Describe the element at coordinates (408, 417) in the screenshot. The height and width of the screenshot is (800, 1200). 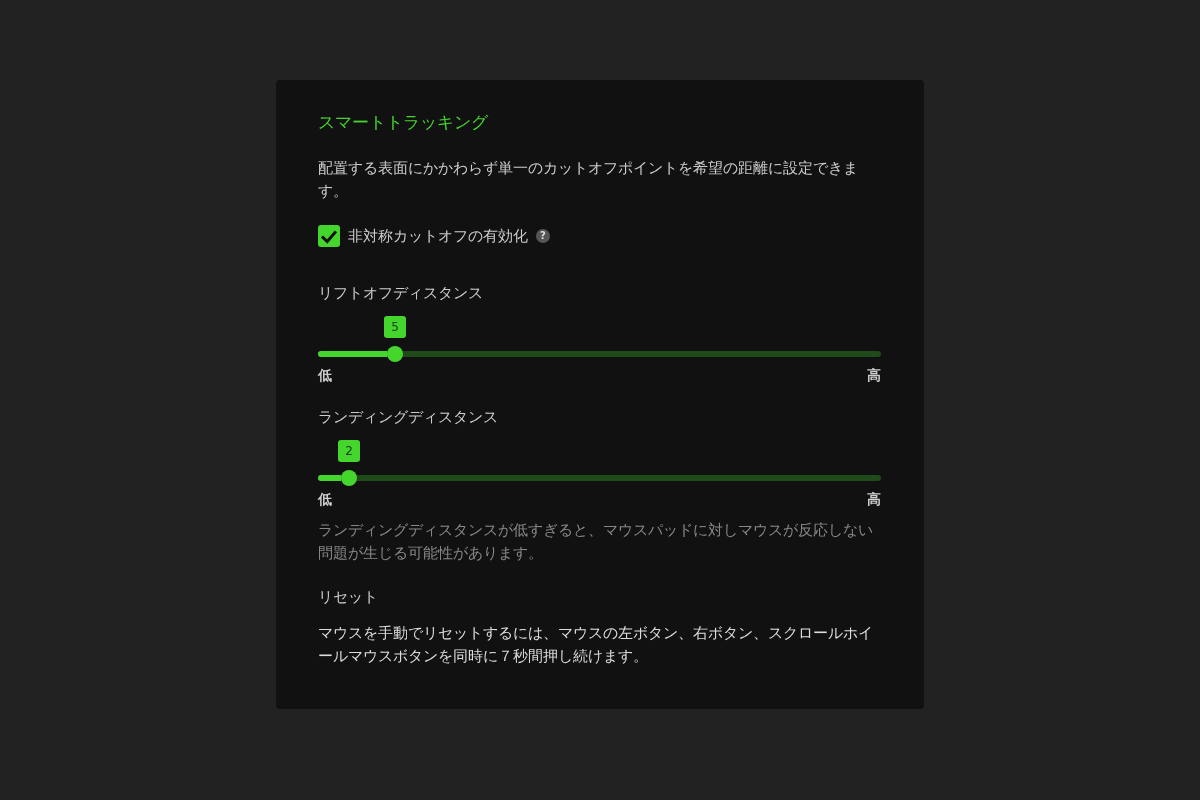
I see `slider-label: ランディングディスタンス` at that location.